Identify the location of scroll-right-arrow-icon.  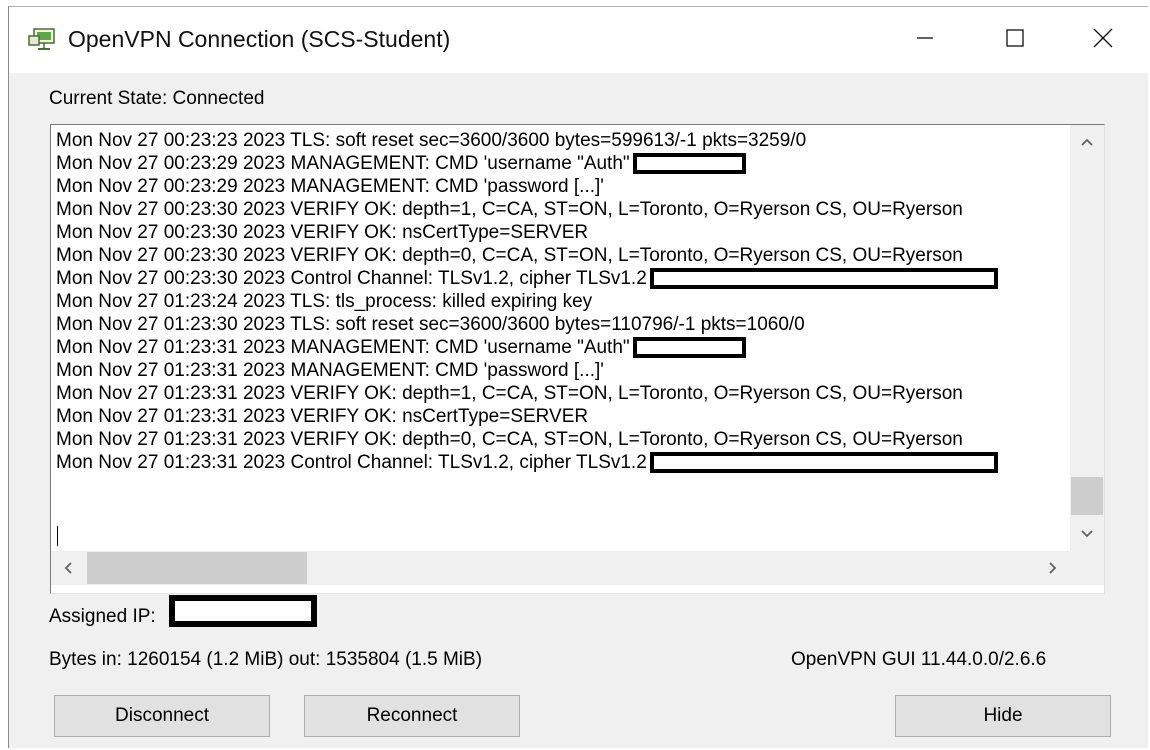
(1053, 568).